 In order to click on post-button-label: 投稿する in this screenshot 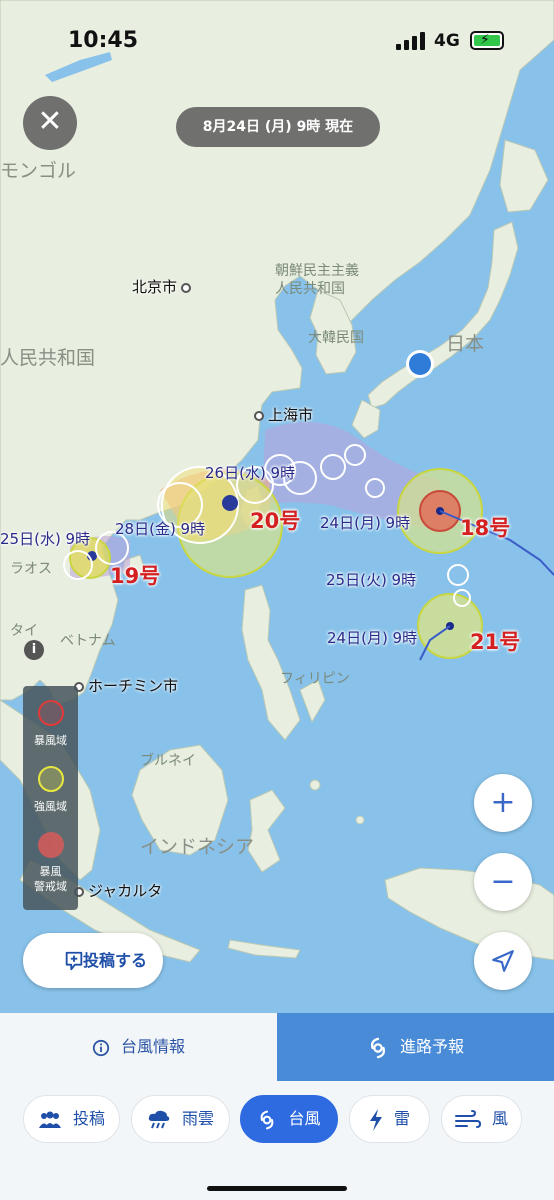, I will do `click(115, 960)`.